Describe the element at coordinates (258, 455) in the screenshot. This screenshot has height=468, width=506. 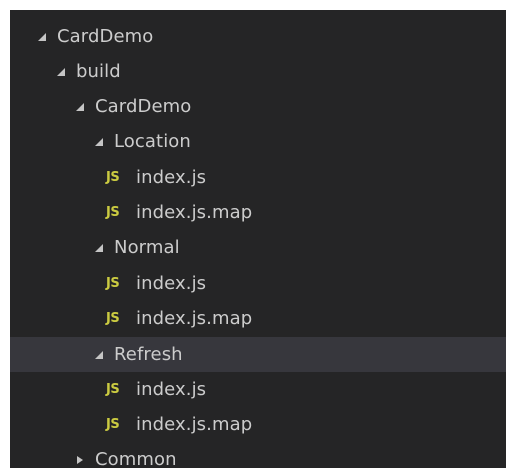
I see `tree-item-common: Common` at that location.